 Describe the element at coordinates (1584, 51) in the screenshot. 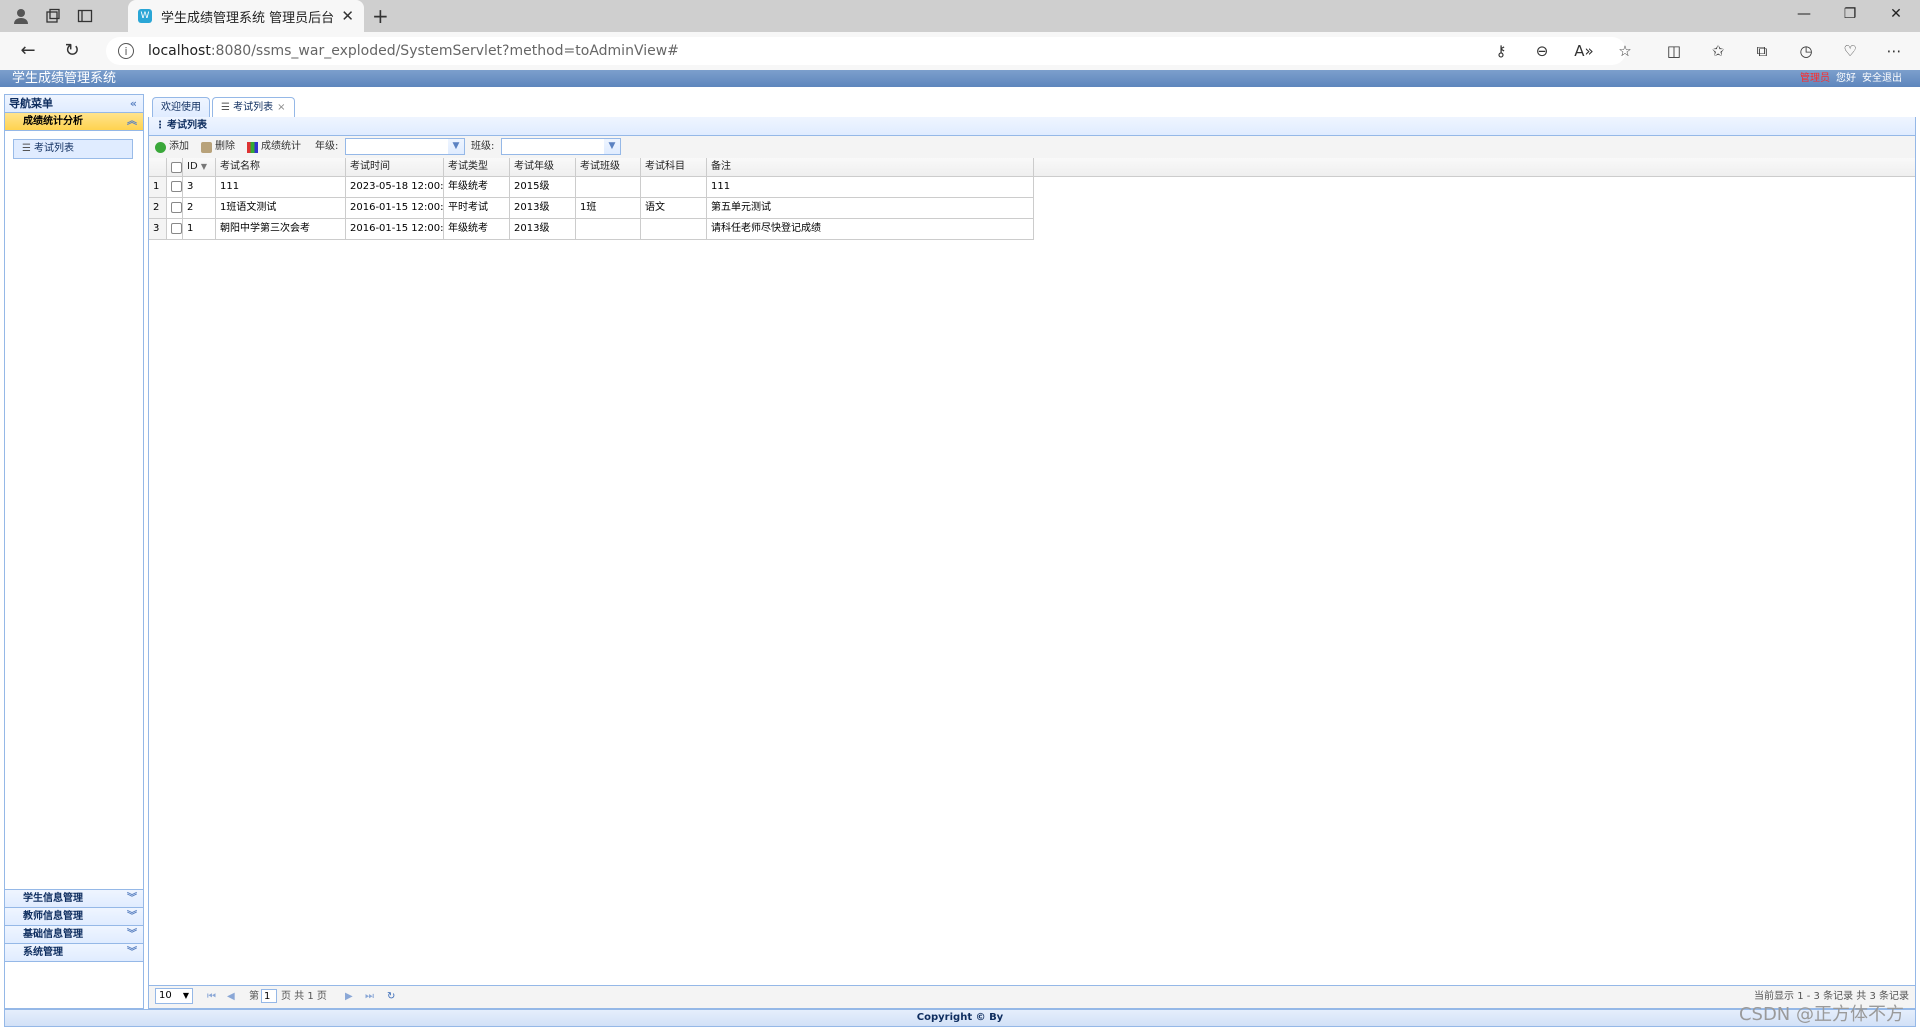

I see `read-aloud-icon: A»` at that location.